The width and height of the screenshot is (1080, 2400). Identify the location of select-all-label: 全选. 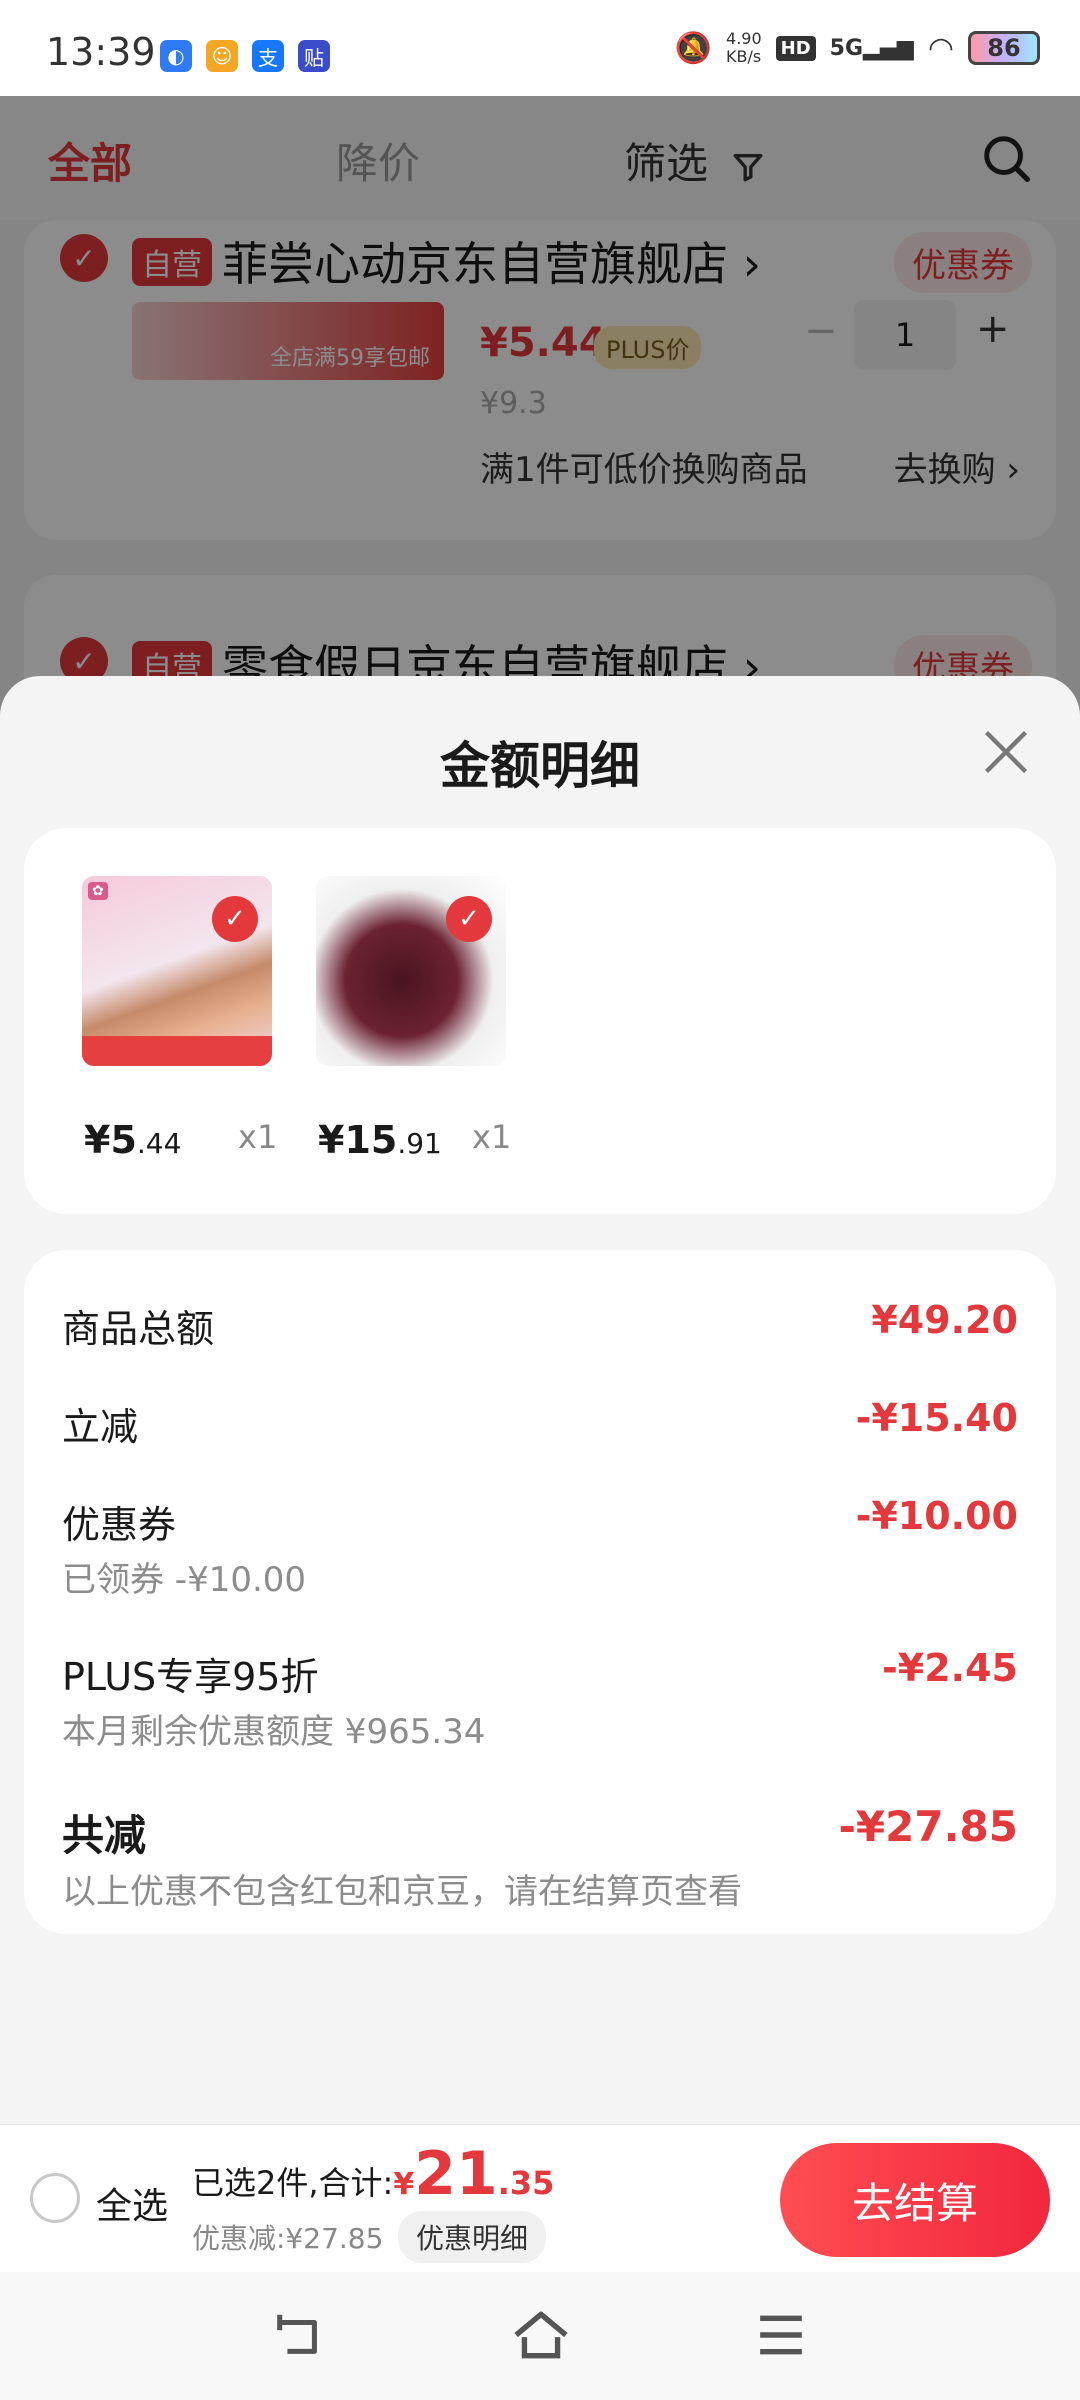
(132, 2203).